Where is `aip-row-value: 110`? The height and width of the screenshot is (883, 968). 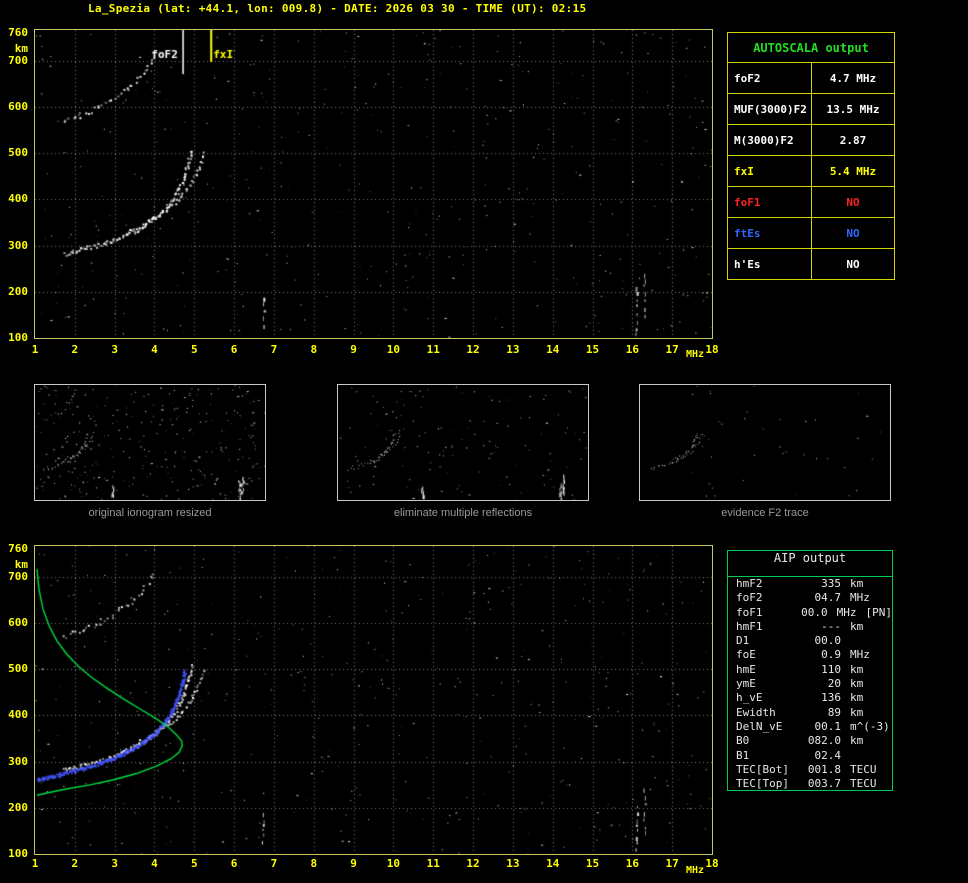
aip-row-value: 110 is located at coordinates (831, 669).